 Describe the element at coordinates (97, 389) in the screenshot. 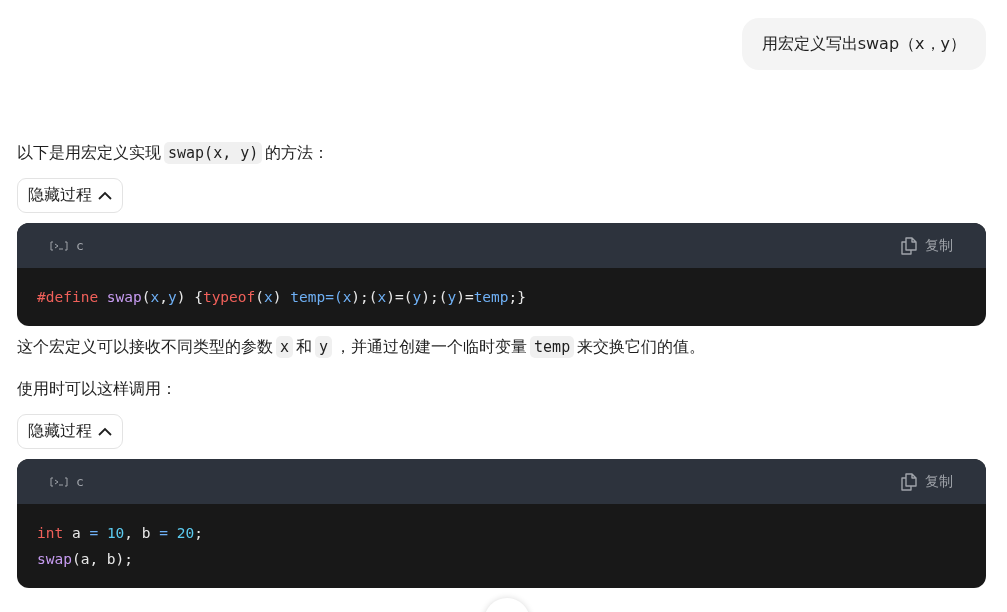

I see `paragraph: 使用时可以这样调用：` at that location.